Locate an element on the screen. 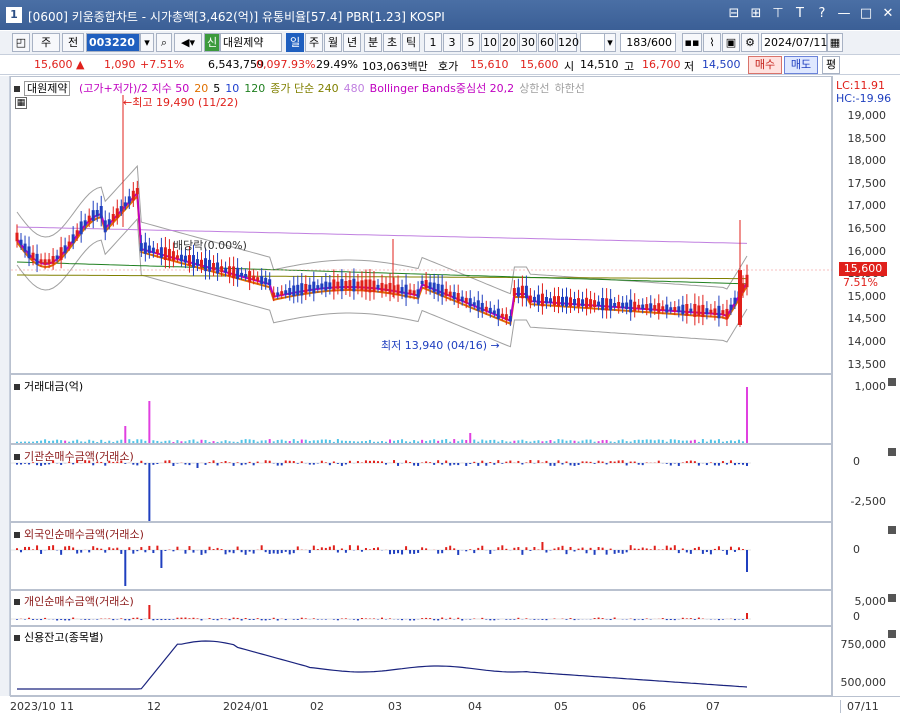  maximize-icon: □ is located at coordinates (866, 14).